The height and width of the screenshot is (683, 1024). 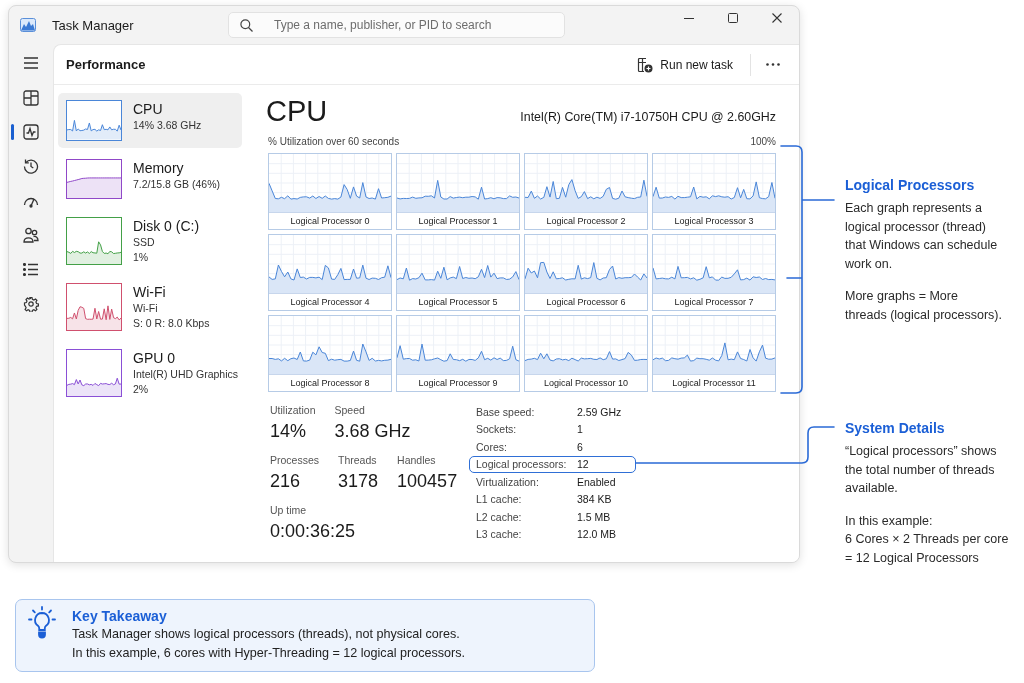 What do you see at coordinates (687, 64) in the screenshot?
I see `run-task-button: Run new task` at bounding box center [687, 64].